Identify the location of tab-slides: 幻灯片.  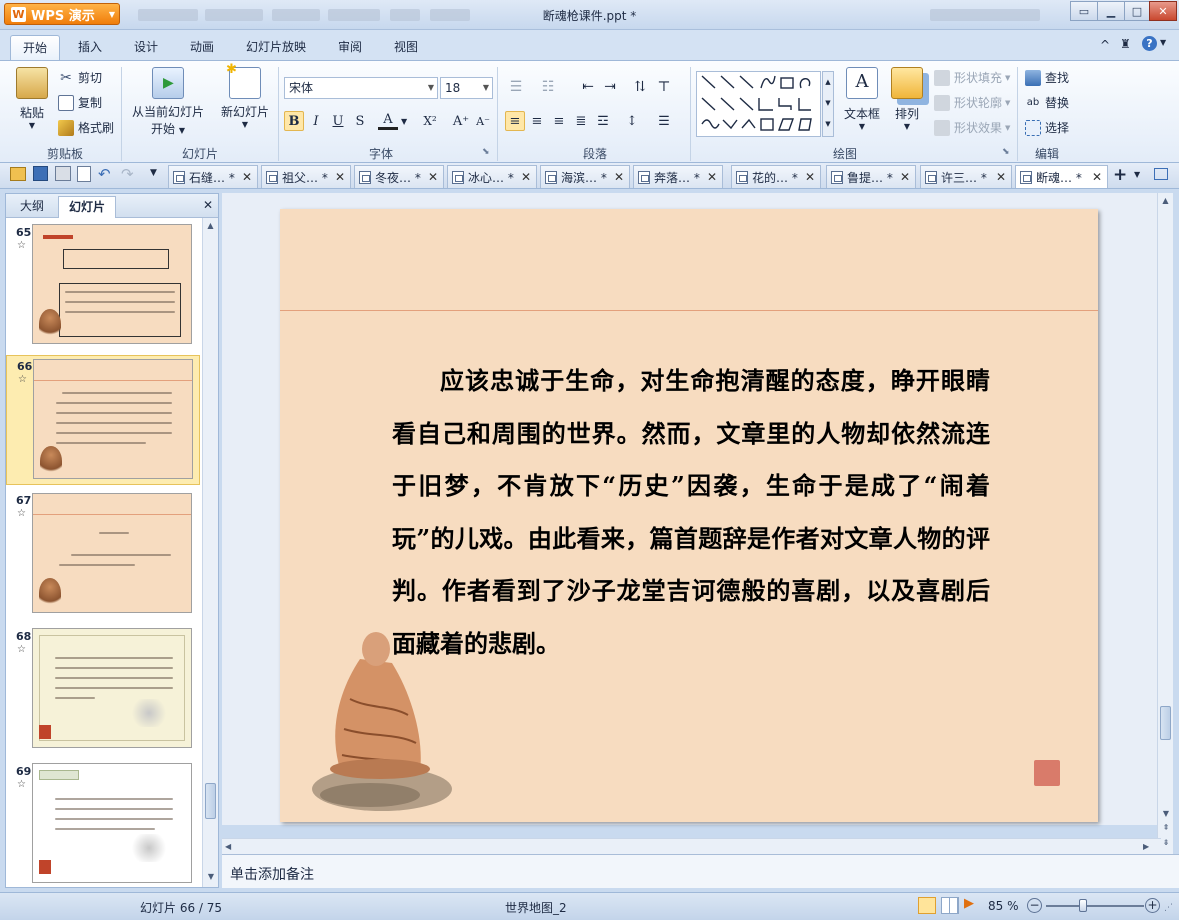
(87, 207).